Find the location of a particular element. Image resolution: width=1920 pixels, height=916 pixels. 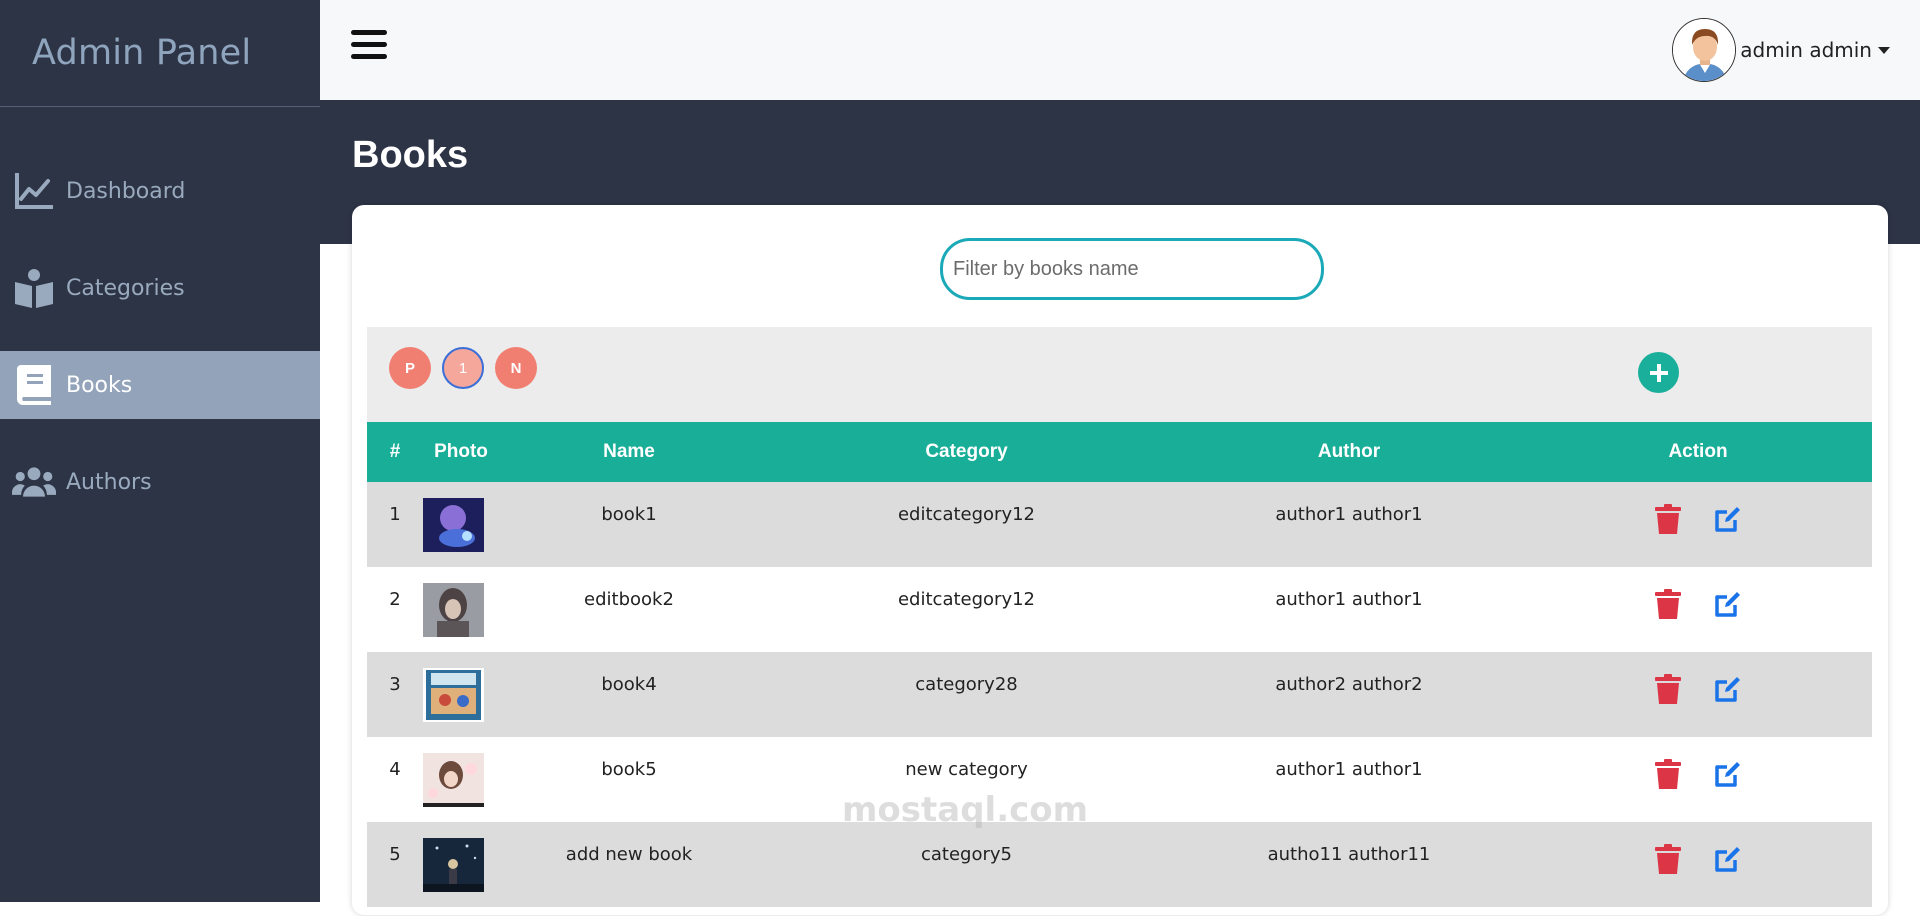

book-category: category5 is located at coordinates (966, 854).